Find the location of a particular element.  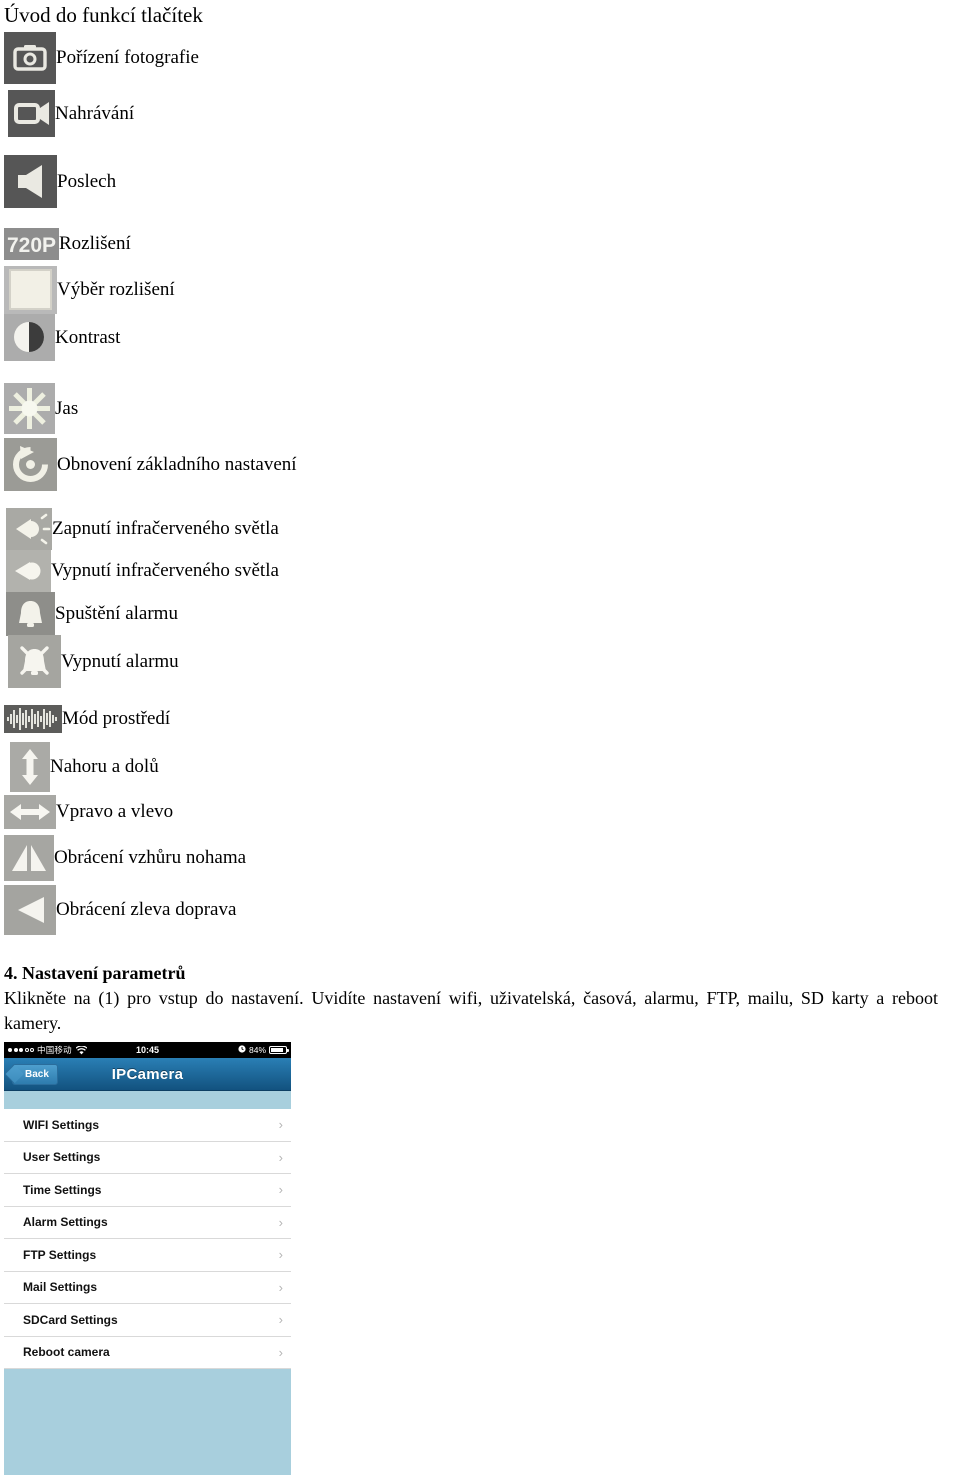

contrast-icon is located at coordinates (29, 337).